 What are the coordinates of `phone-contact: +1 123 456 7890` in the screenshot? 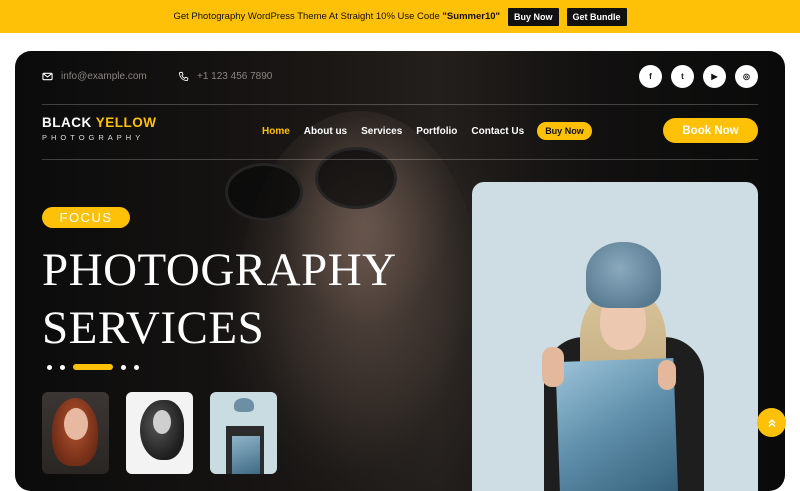 It's located at (225, 76).